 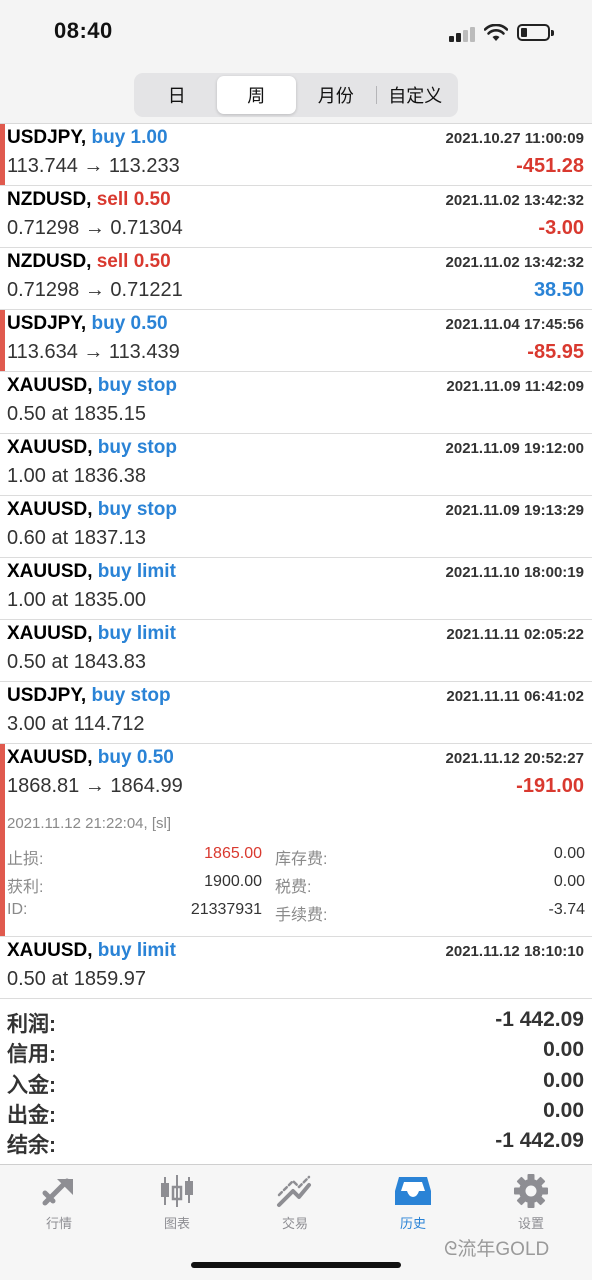 What do you see at coordinates (514, 324) in the screenshot?
I see `row-time: 2021.11.04 17:45:56` at bounding box center [514, 324].